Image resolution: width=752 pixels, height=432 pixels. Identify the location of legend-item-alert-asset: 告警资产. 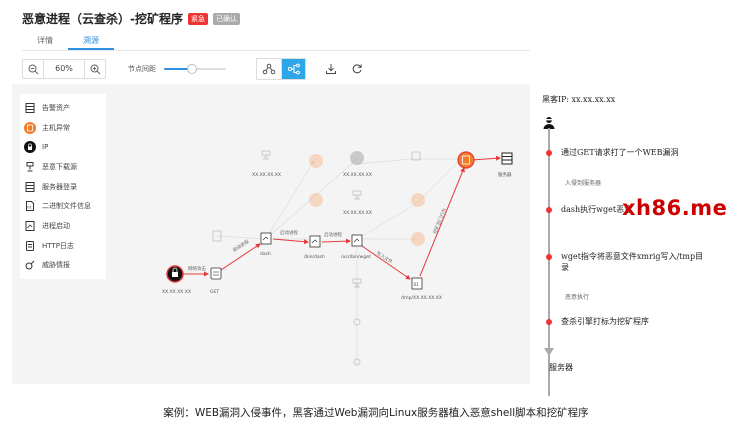
(63, 108).